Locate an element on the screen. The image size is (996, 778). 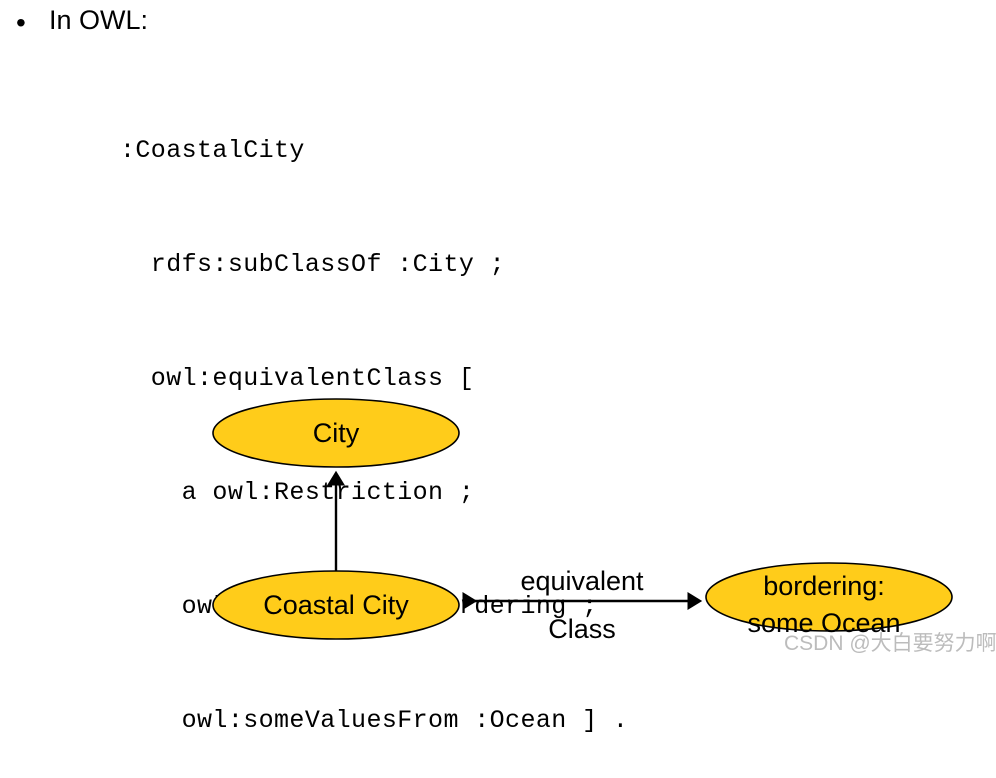
node-bordering-some-ocean-label-line1: bordering: is located at coordinates (824, 586).